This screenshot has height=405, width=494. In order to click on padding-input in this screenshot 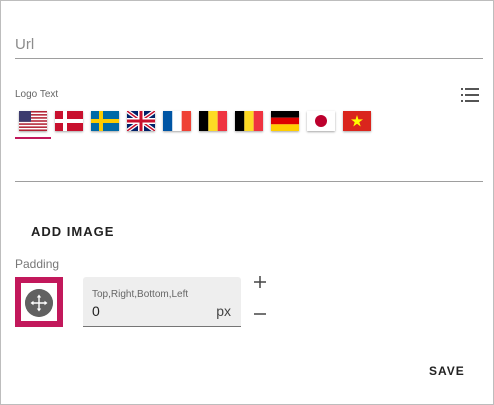, I will do `click(147, 311)`.